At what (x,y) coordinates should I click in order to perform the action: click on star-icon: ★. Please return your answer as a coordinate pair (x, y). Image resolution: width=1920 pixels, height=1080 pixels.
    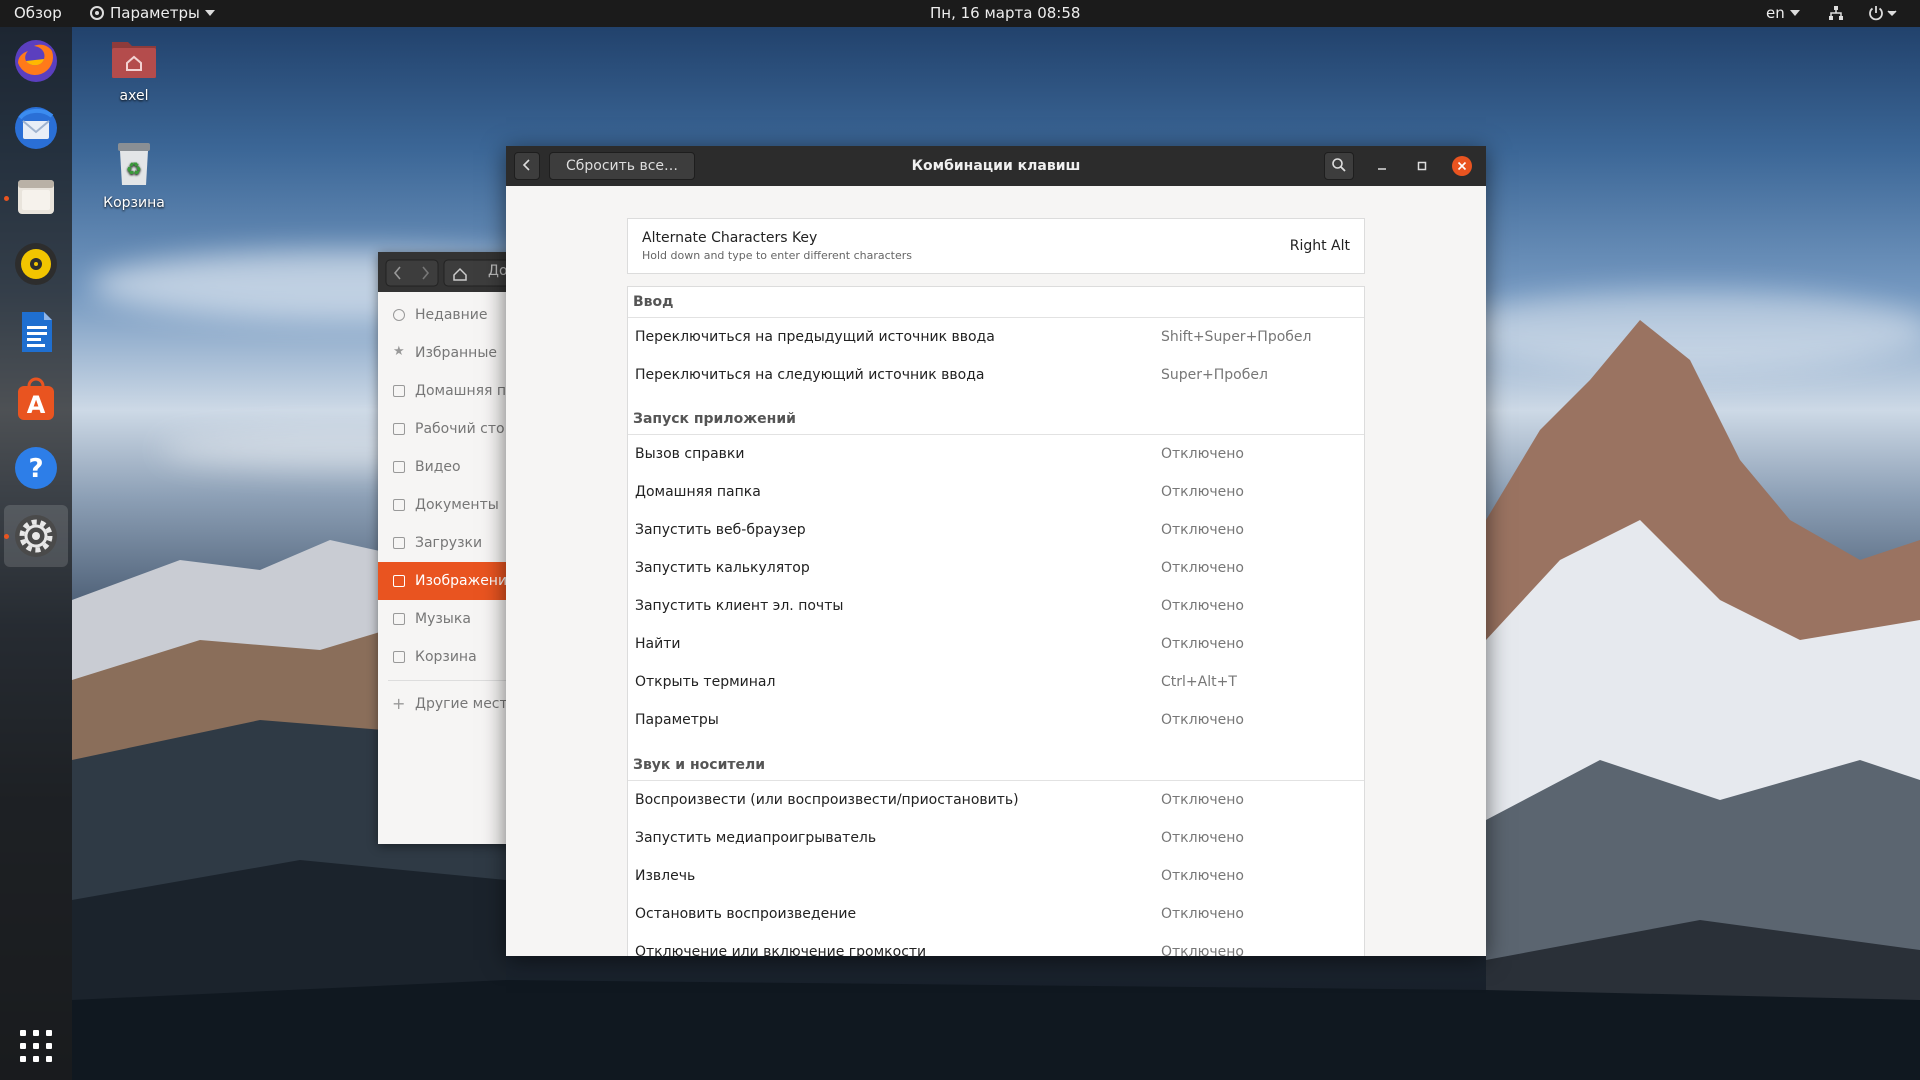
    Looking at the image, I should click on (399, 351).